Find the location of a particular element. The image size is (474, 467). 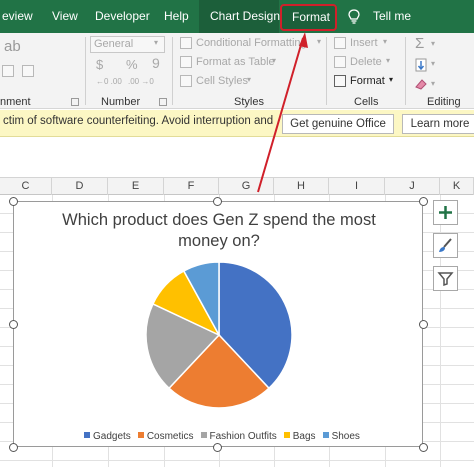

format-as-table-button: Format as Table is located at coordinates (235, 62).